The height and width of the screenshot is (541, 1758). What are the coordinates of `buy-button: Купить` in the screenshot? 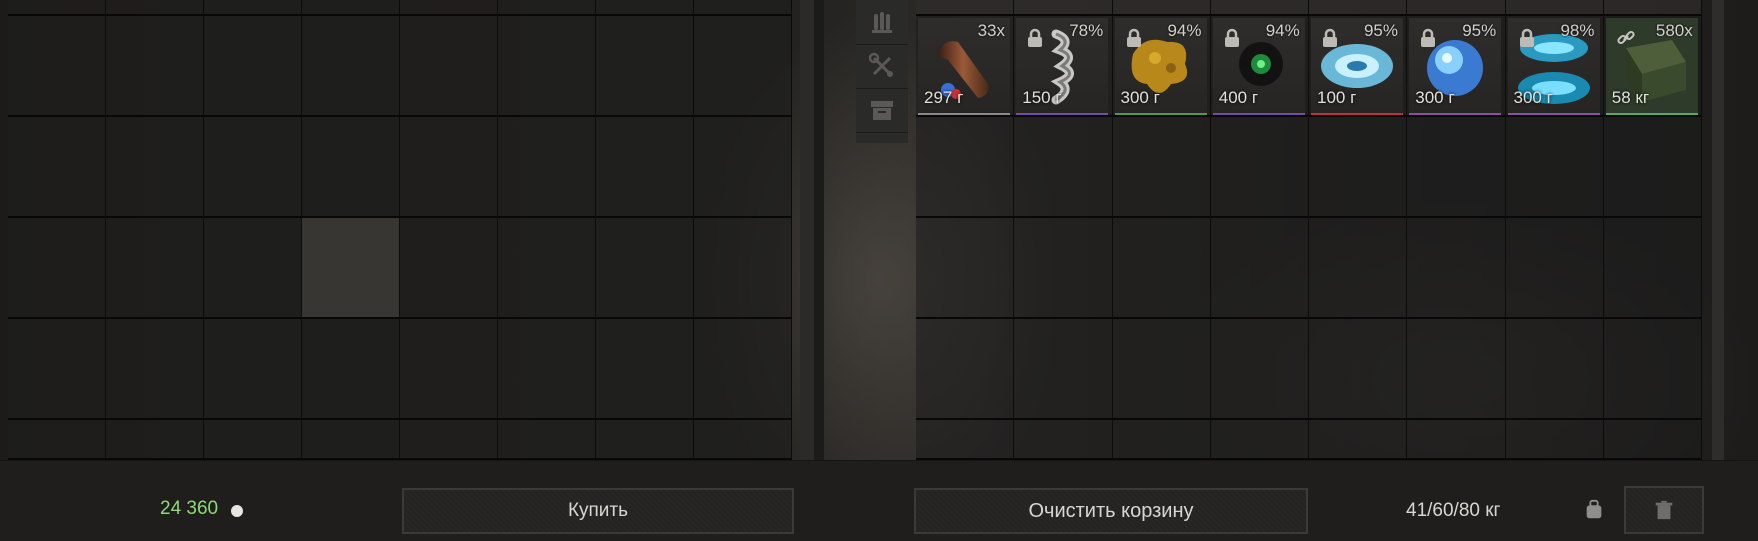 It's located at (598, 511).